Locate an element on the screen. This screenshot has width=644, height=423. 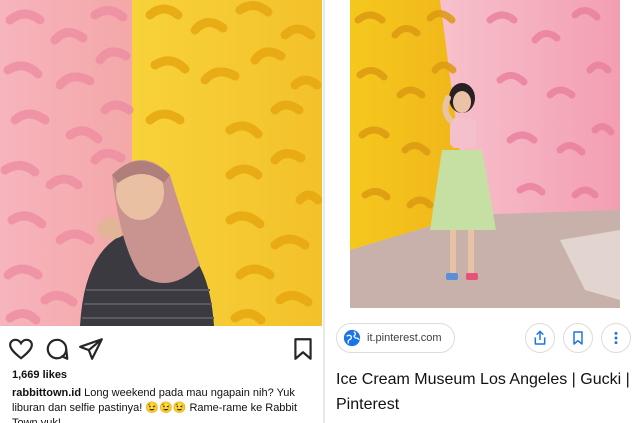
more-icon is located at coordinates (616, 338).